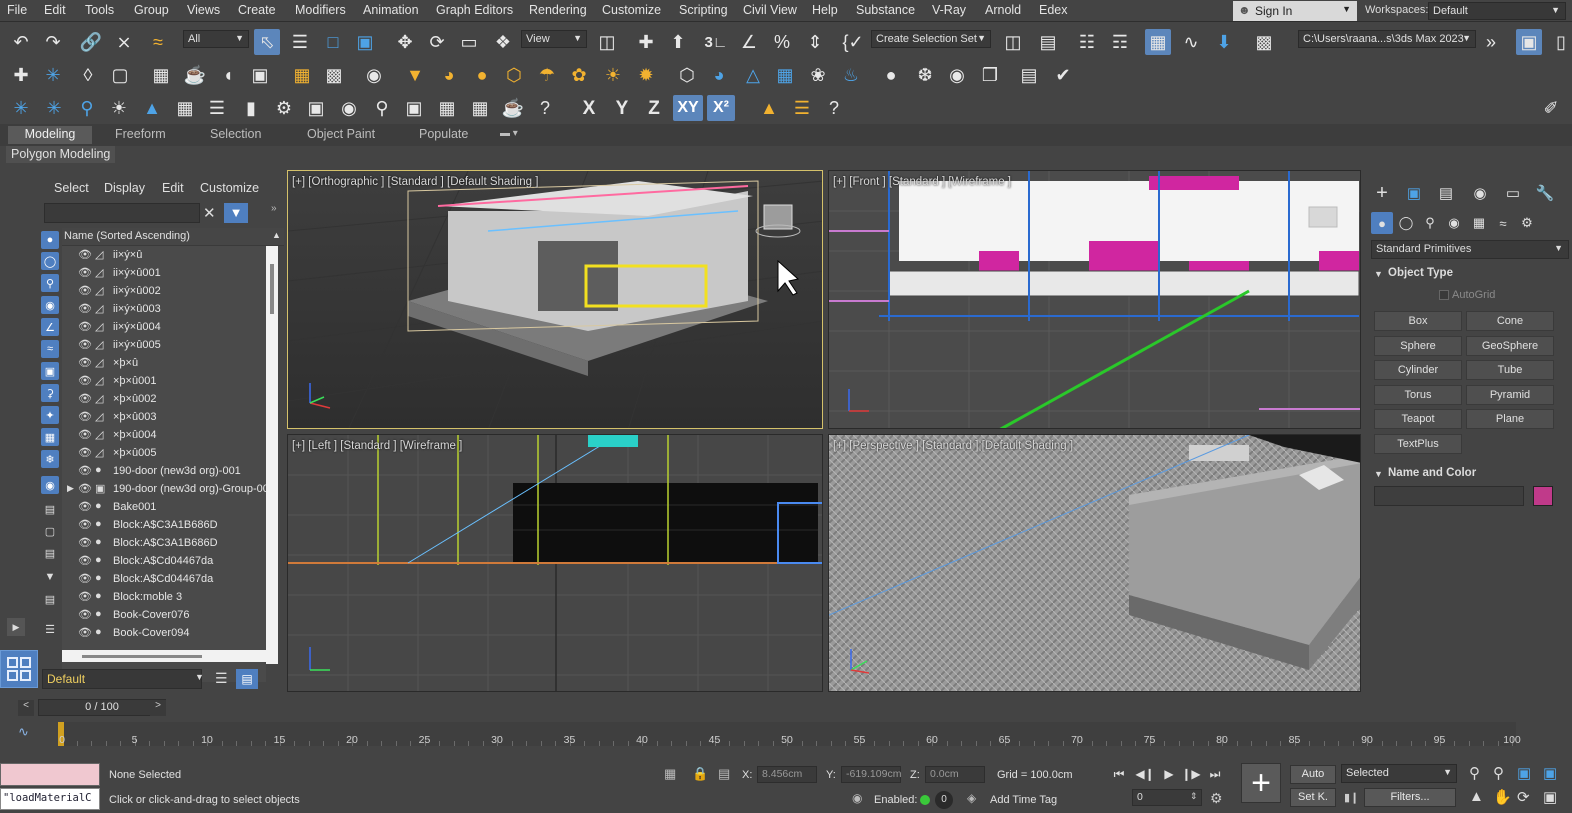  Describe the element at coordinates (164, 490) in the screenshot. I see `list-item: ▶ 👁 ▣ 190-door (new3d org)-Group-00` at that location.